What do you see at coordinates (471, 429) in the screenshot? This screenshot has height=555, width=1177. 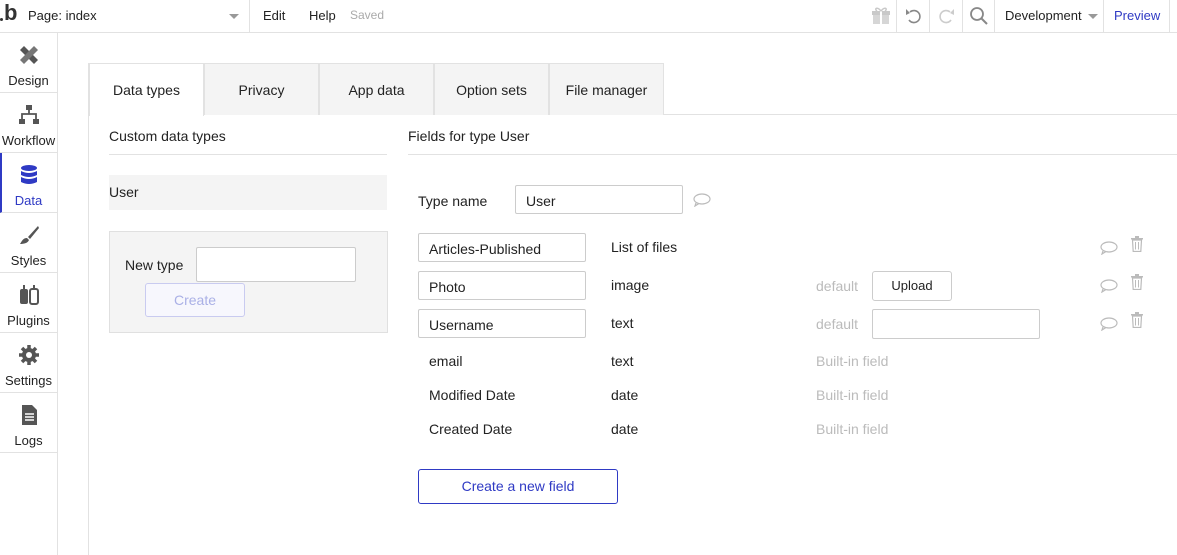 I see `field-name: Created Date` at bounding box center [471, 429].